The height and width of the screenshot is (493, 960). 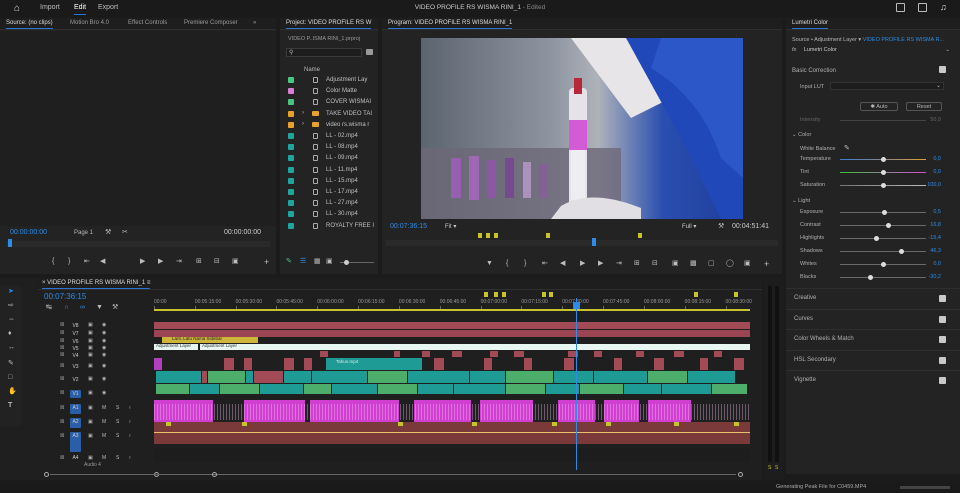 What do you see at coordinates (96, 381) in the screenshot?
I see `video-track-header: ☒ V2 ▣ ◉` at bounding box center [96, 381].